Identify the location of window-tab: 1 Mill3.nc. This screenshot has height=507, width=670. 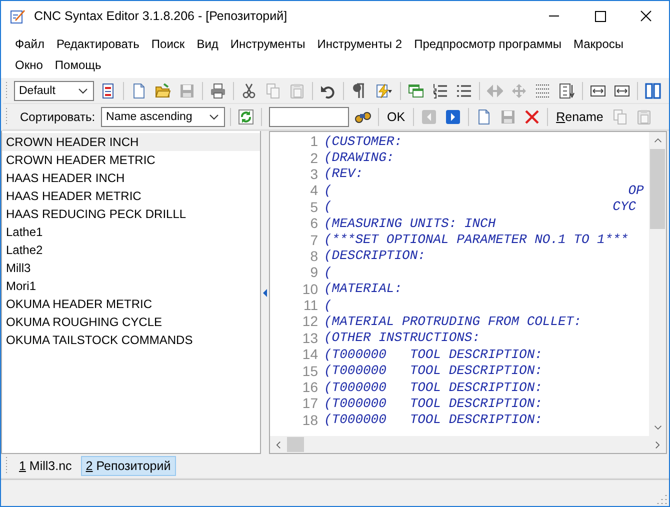
(45, 466).